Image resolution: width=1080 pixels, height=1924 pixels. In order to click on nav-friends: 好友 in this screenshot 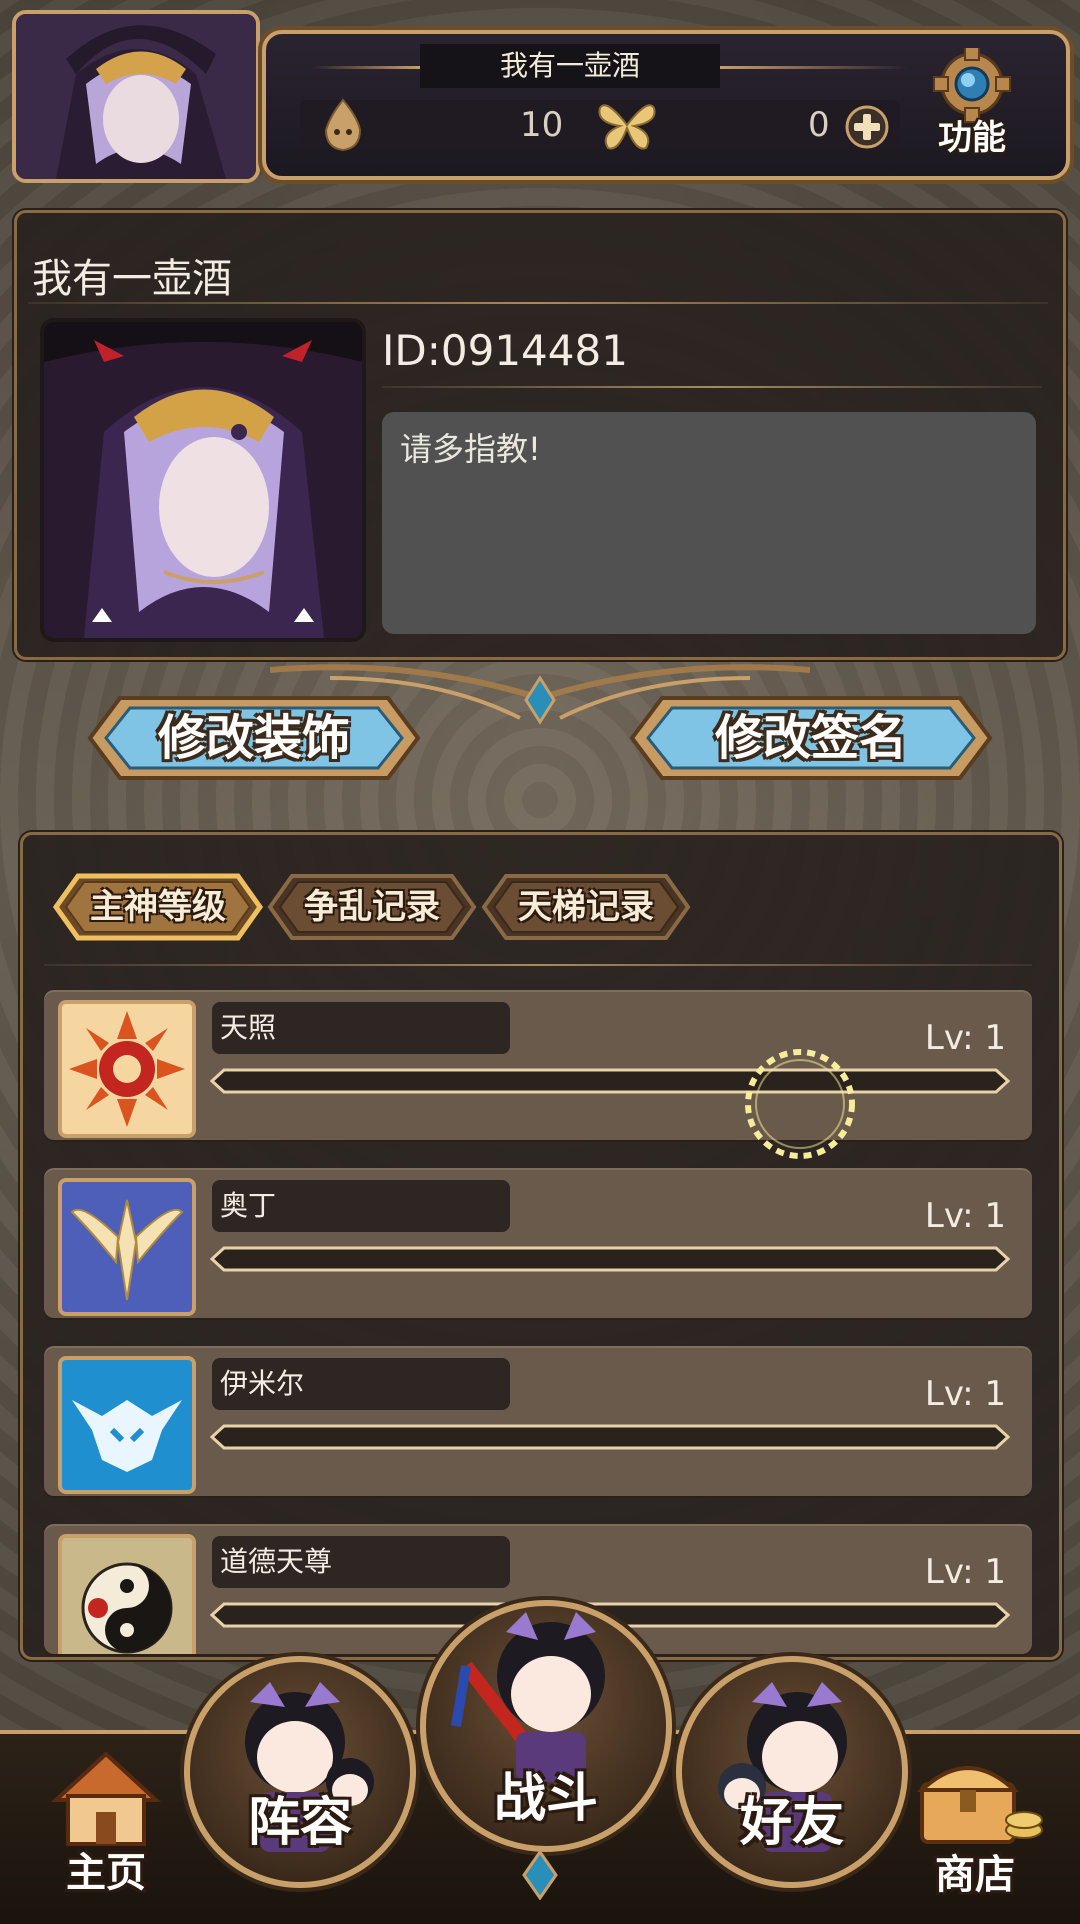, I will do `click(792, 1772)`.